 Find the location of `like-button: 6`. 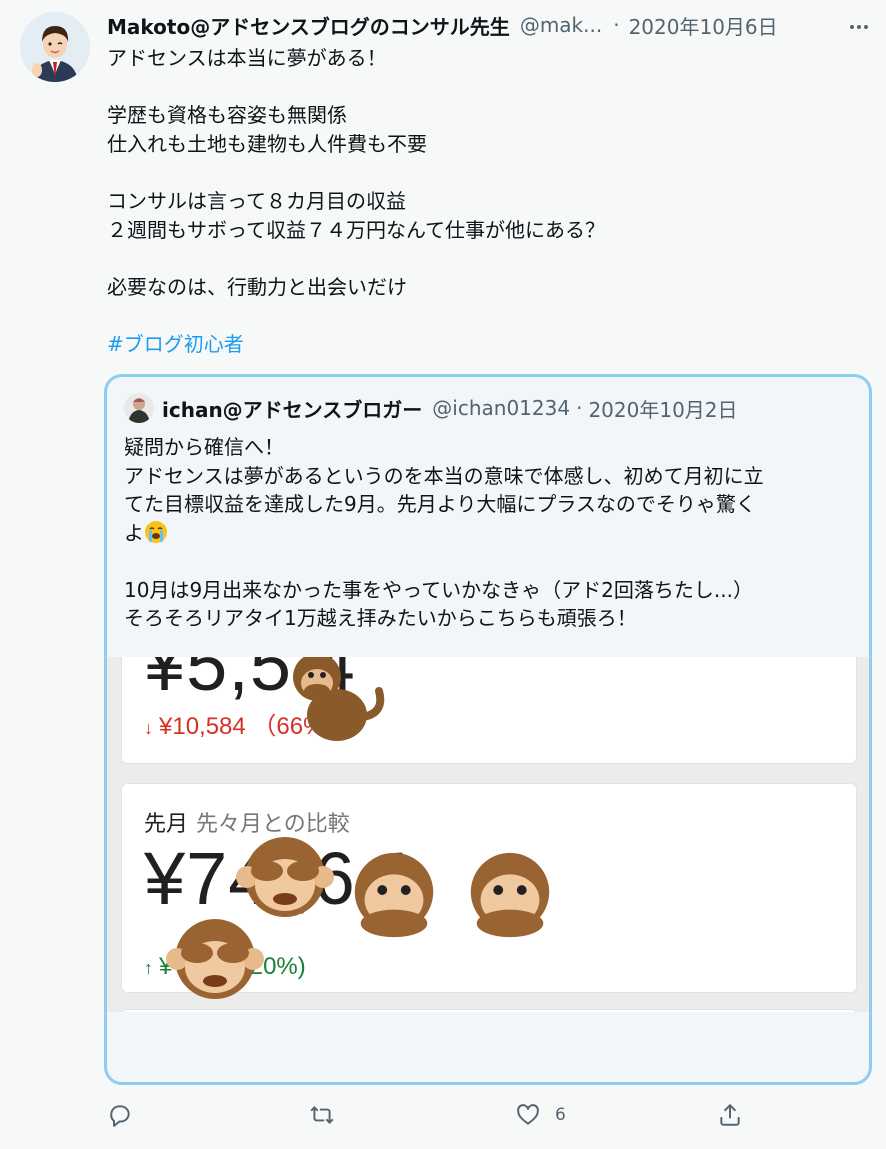

like-button: 6 is located at coordinates (540, 1115).